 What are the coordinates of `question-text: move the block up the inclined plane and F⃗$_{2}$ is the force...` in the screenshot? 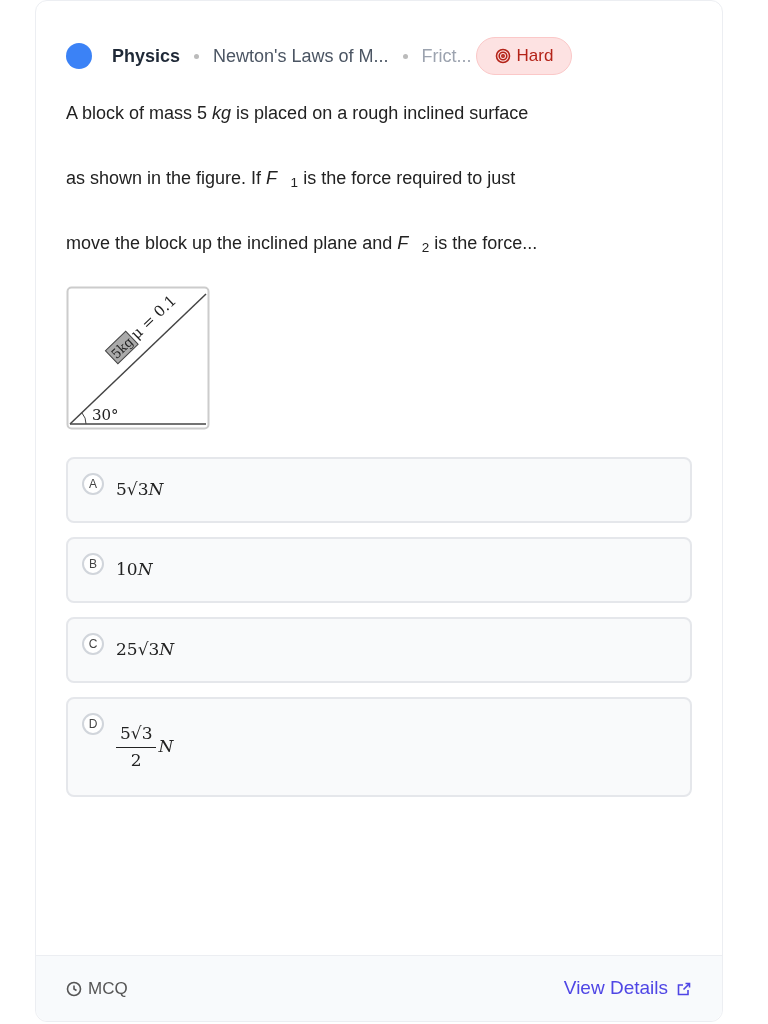 It's located at (302, 245).